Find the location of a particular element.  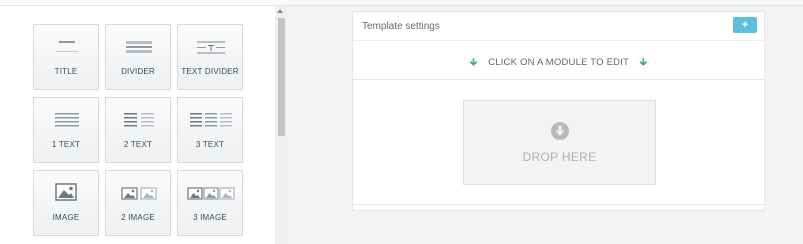

module-tile-1-text: 1 TEXT is located at coordinates (66, 130).